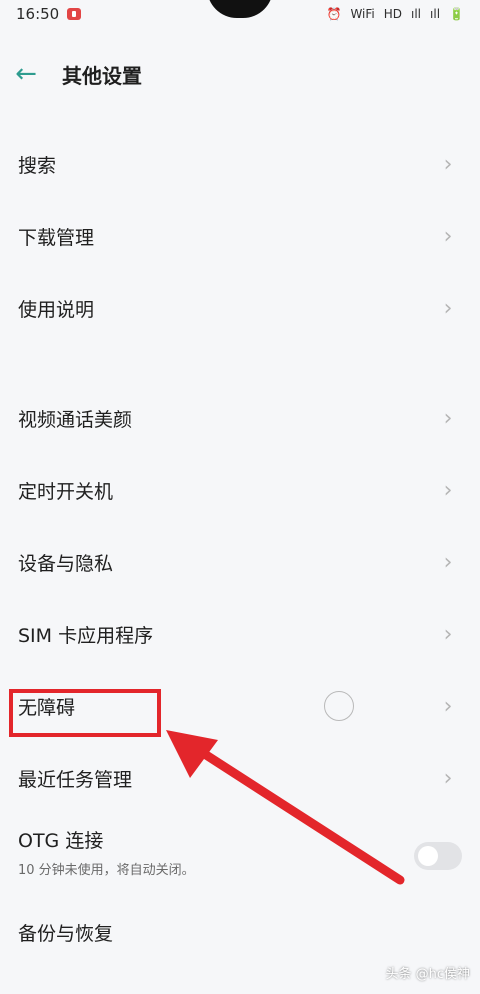 Image resolution: width=480 pixels, height=994 pixels. What do you see at coordinates (427, 974) in the screenshot?
I see `watermark: 头条 @hc侯神` at bounding box center [427, 974].